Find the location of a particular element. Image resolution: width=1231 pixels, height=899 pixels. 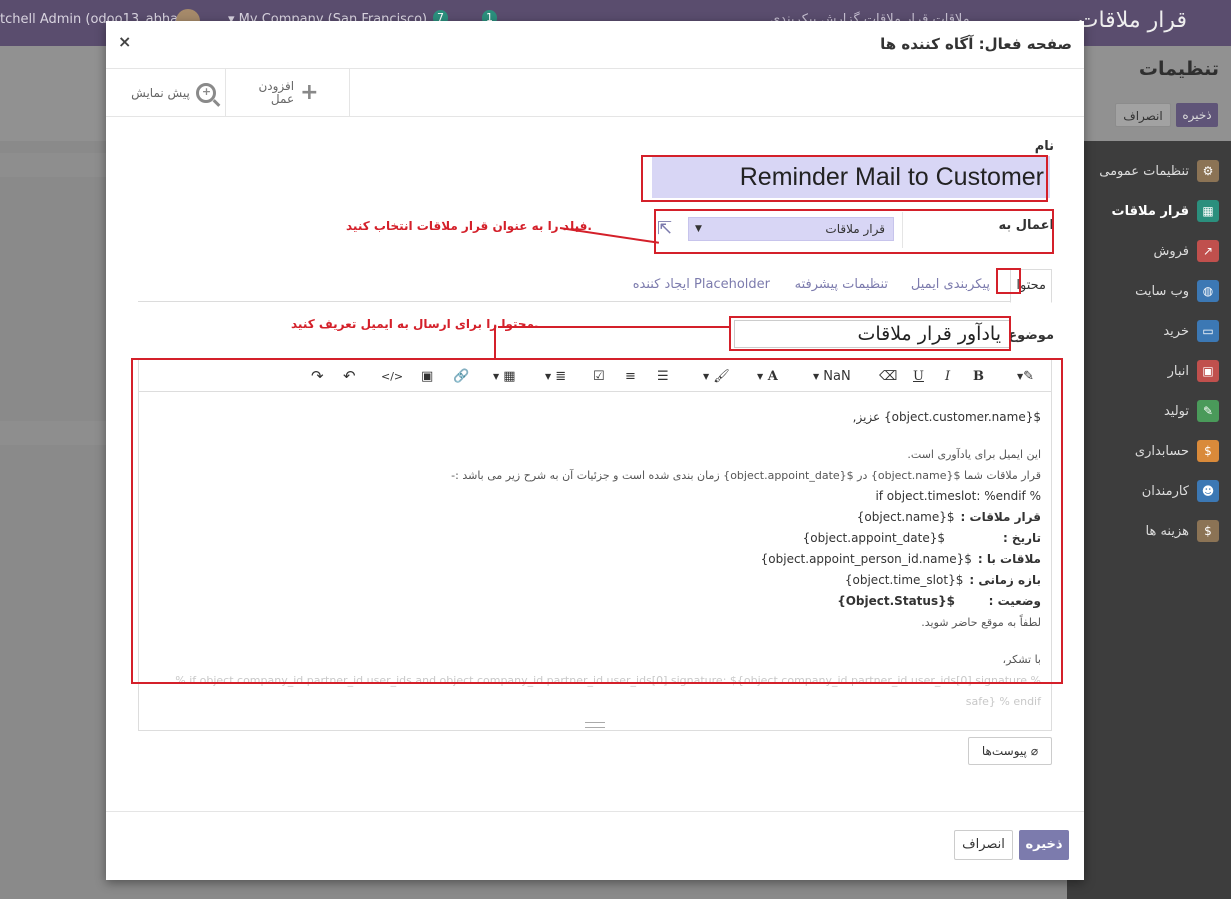

style-button: ▼ ✎ is located at coordinates (1024, 376).